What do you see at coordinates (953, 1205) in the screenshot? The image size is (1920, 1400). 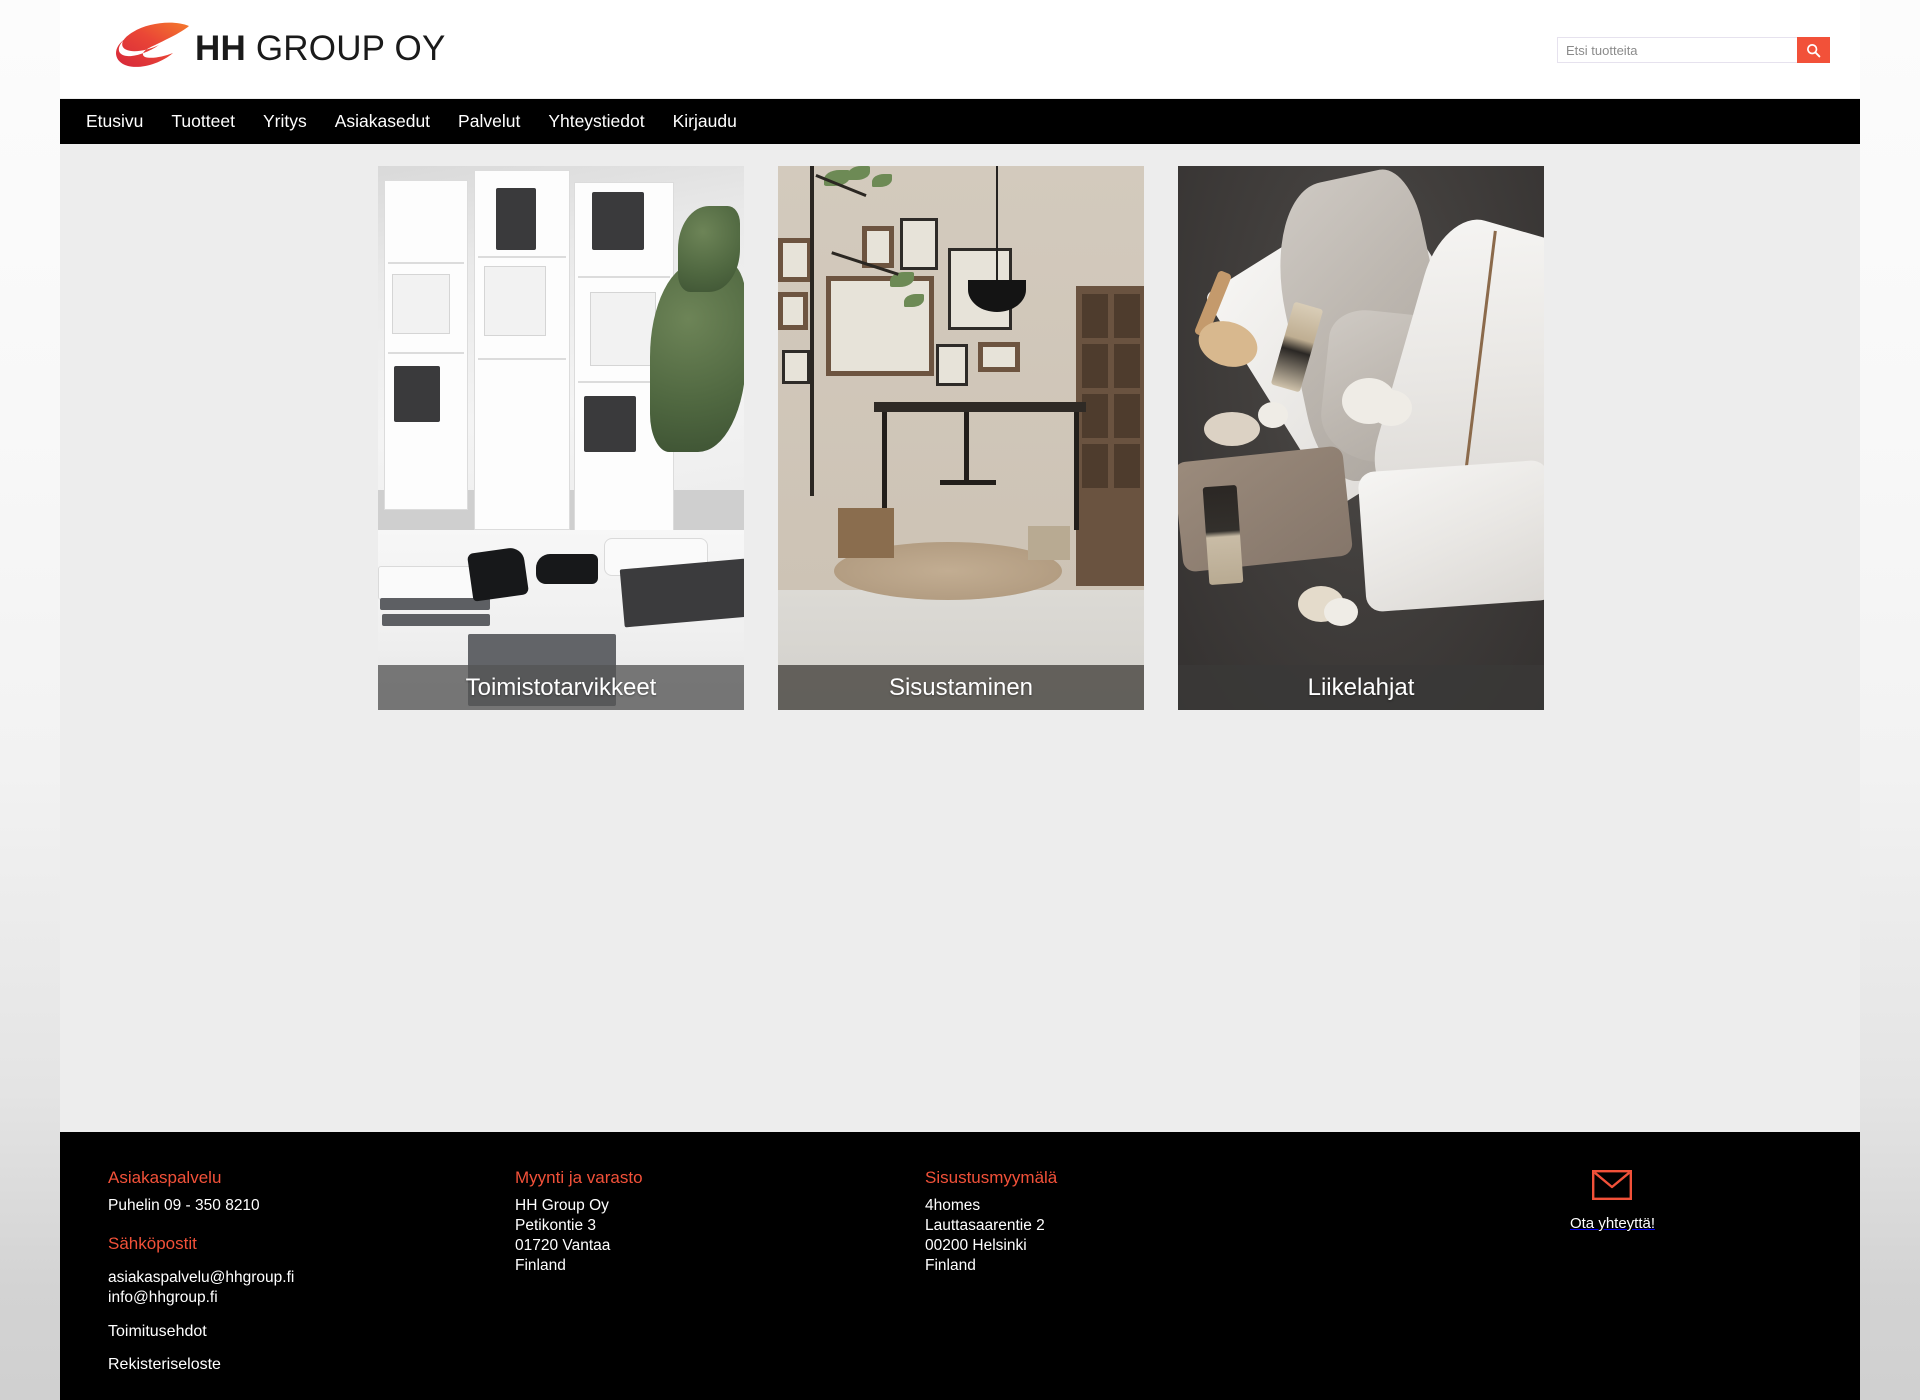 I see `footer-showroom-line: 4homes` at bounding box center [953, 1205].